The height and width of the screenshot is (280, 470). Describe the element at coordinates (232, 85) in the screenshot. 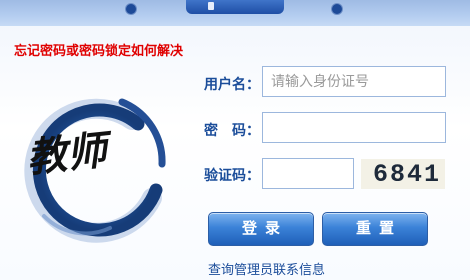

I see `username-label: 用户名：` at that location.